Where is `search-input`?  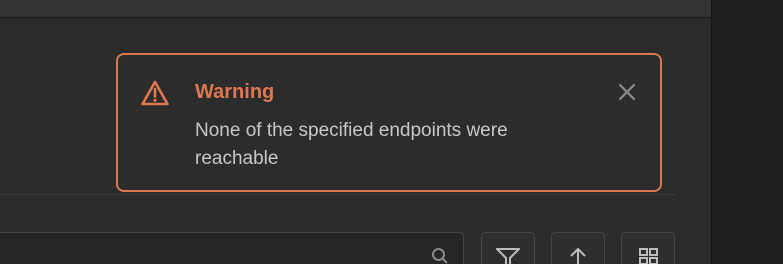
search-input is located at coordinates (232, 248).